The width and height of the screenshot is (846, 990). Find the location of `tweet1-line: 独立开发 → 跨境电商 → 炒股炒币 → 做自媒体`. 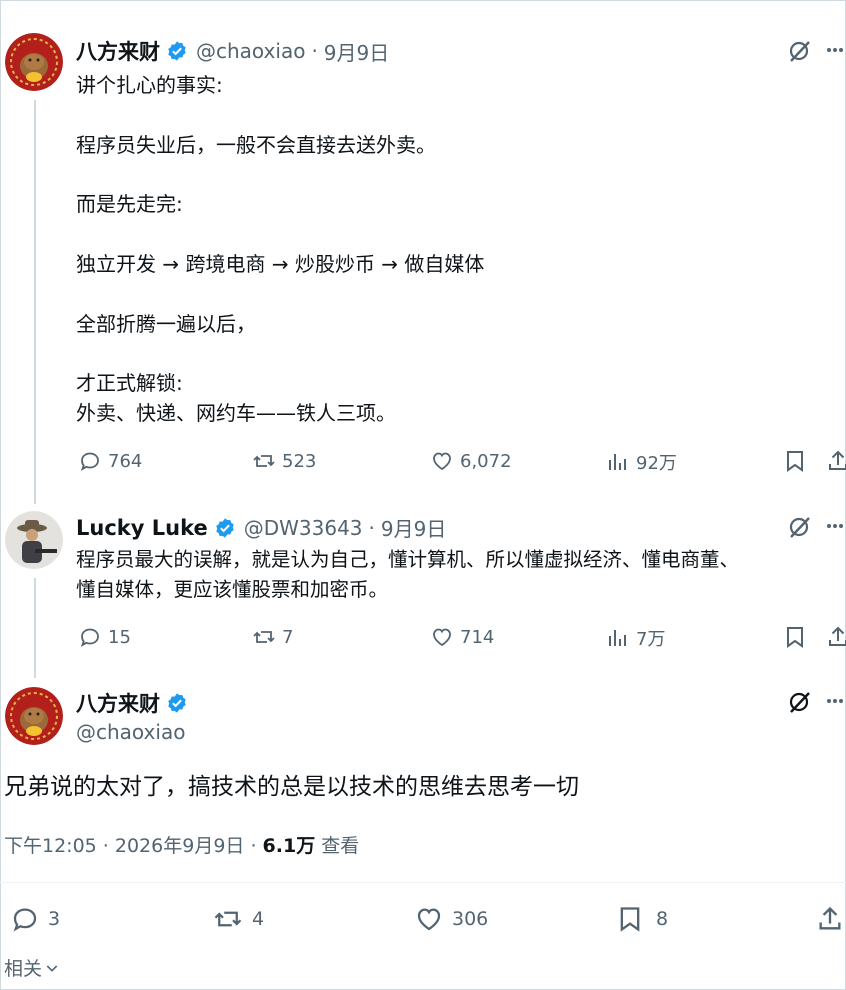

tweet1-line: 独立开发 → 跨境电商 → 炒股炒币 → 做自媒体 is located at coordinates (280, 264).